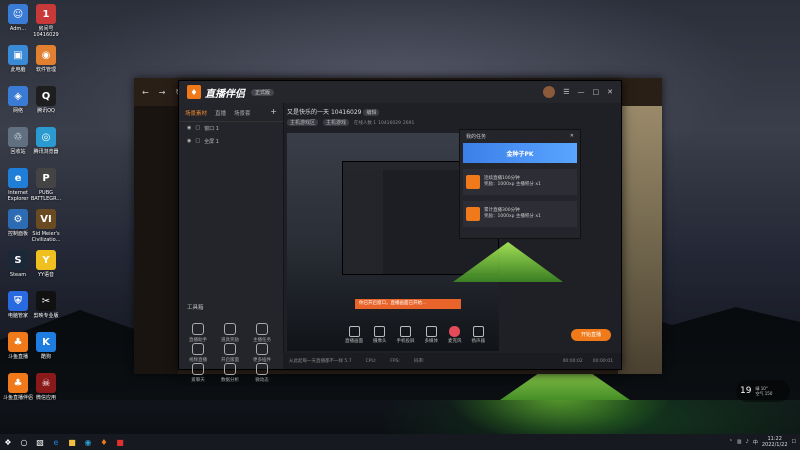 The image size is (800, 450). Describe the element at coordinates (520, 182) in the screenshot. I see `task-item: 连续直播100分钟 奖励：1000xp 主播积分 x1` at that location.